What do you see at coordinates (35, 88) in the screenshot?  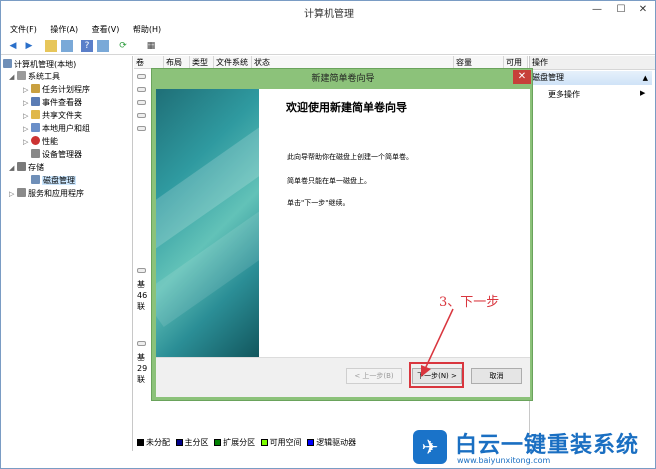 I see `clock-icon` at bounding box center [35, 88].